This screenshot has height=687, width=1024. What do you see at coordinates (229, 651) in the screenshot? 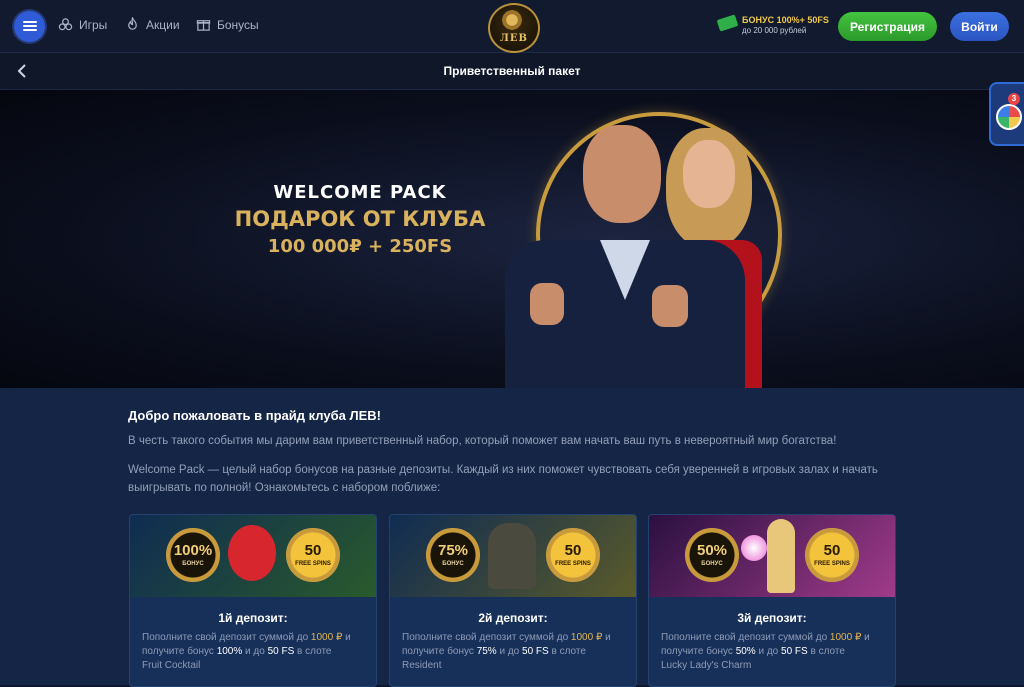
I see `bonus-percent: 100%` at bounding box center [229, 651].